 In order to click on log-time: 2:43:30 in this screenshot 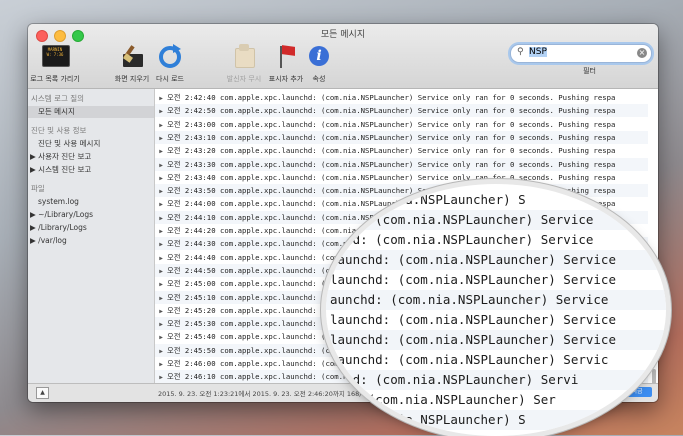, I will do `click(200, 164)`.